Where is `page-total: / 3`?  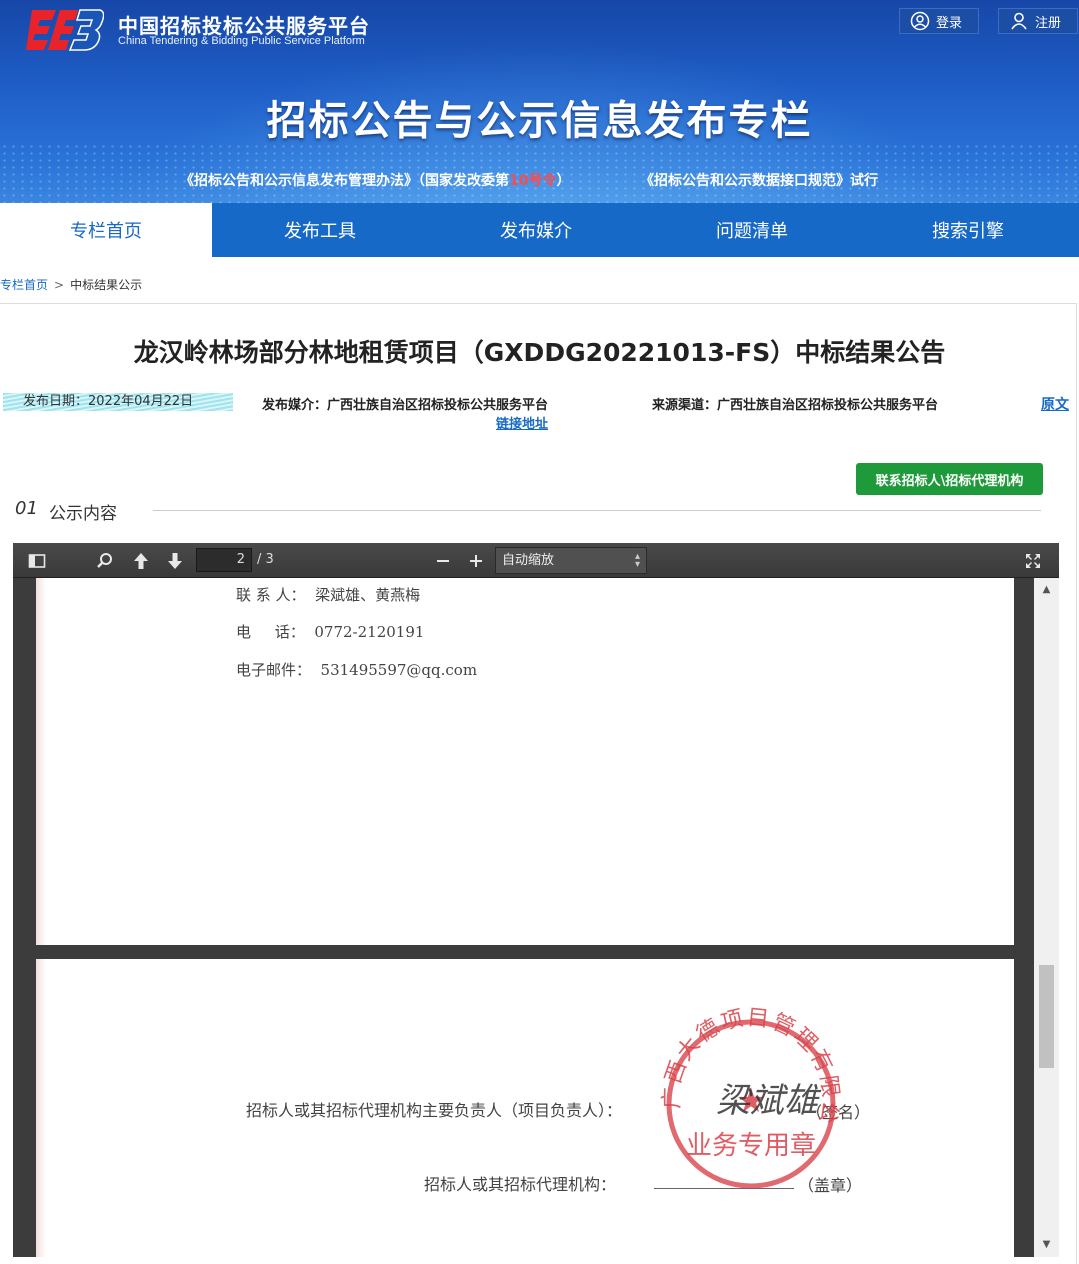 page-total: / 3 is located at coordinates (265, 559).